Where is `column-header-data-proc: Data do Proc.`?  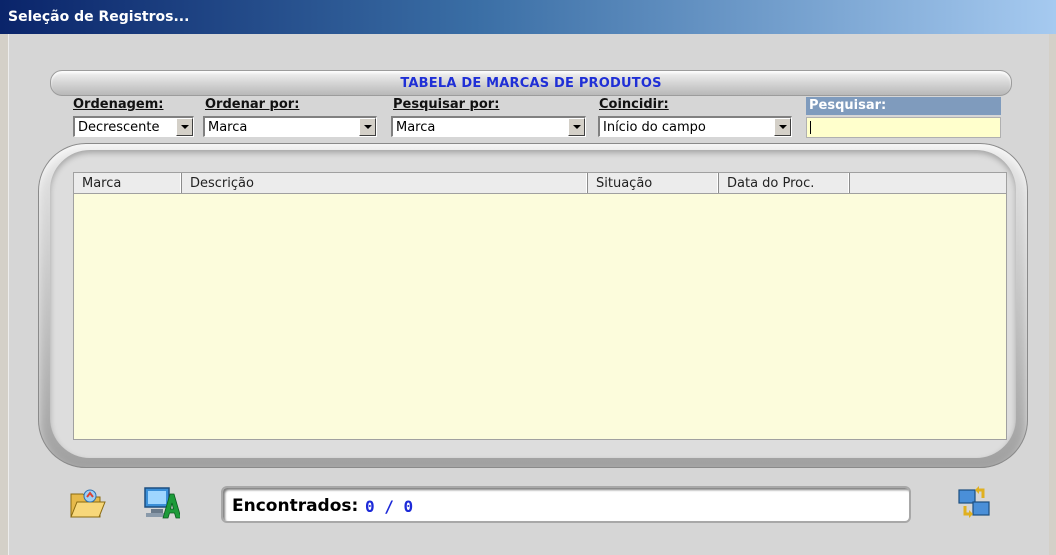
column-header-data-proc: Data do Proc. is located at coordinates (784, 183).